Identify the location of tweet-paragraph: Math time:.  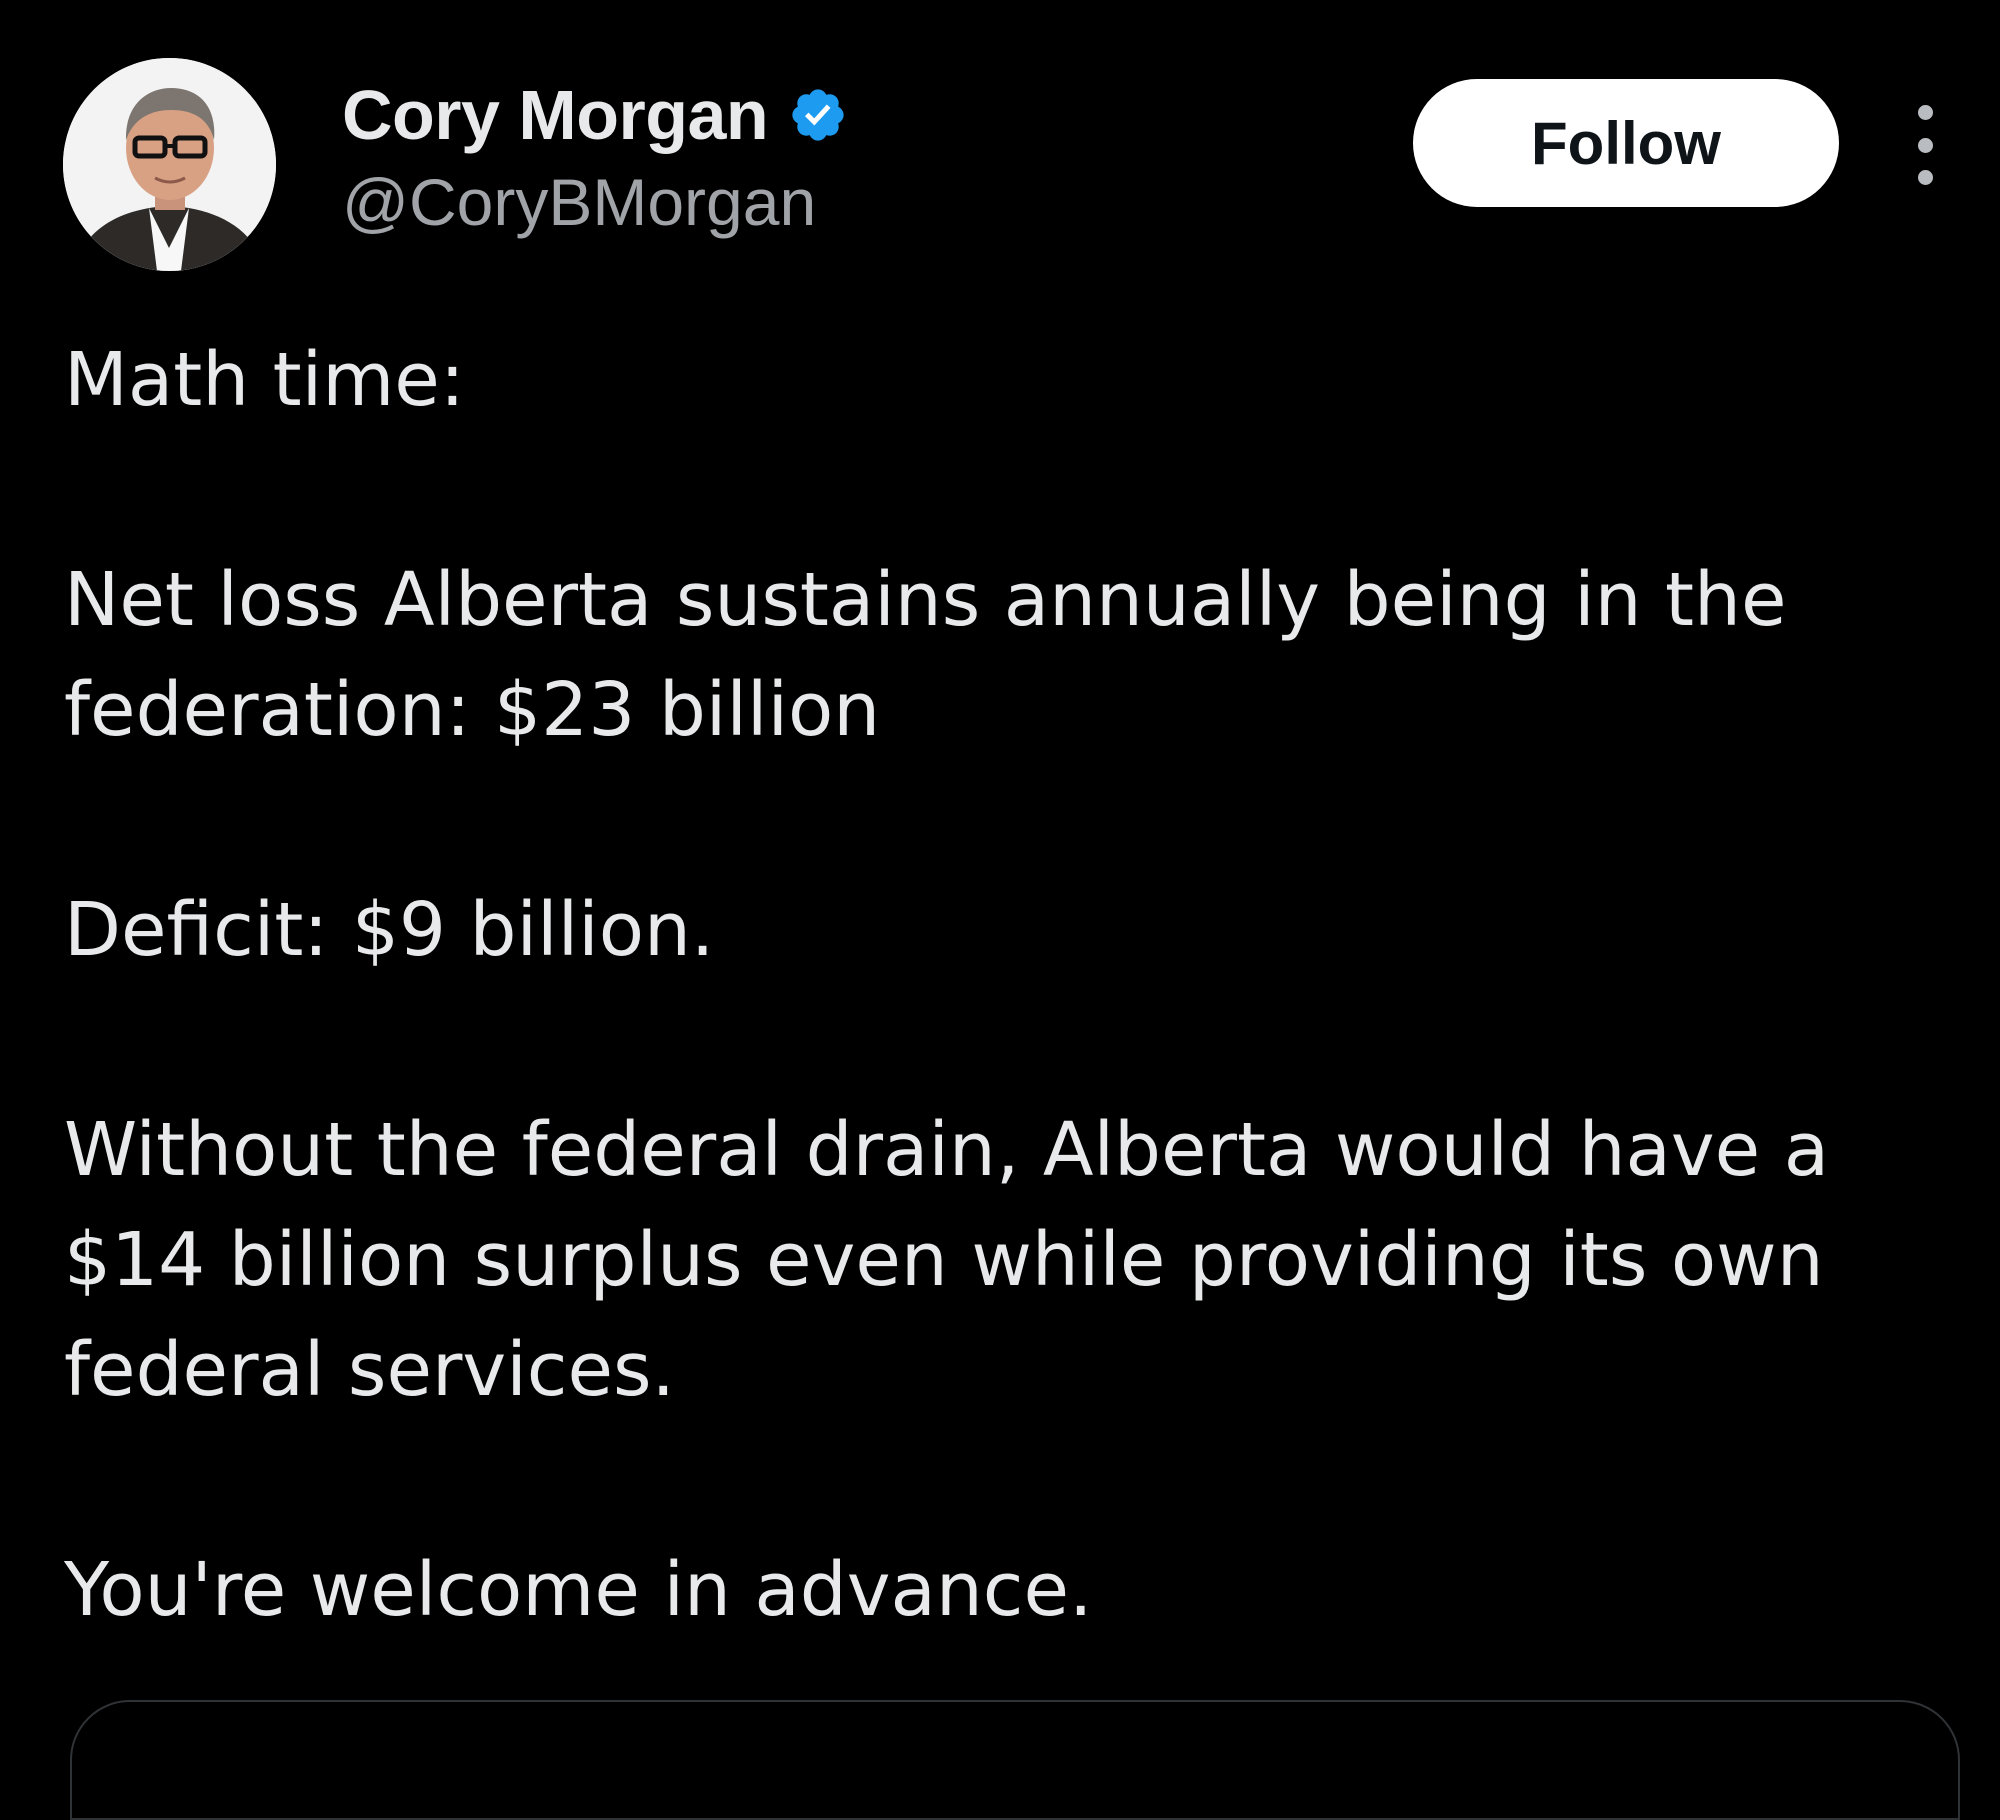
(264, 380).